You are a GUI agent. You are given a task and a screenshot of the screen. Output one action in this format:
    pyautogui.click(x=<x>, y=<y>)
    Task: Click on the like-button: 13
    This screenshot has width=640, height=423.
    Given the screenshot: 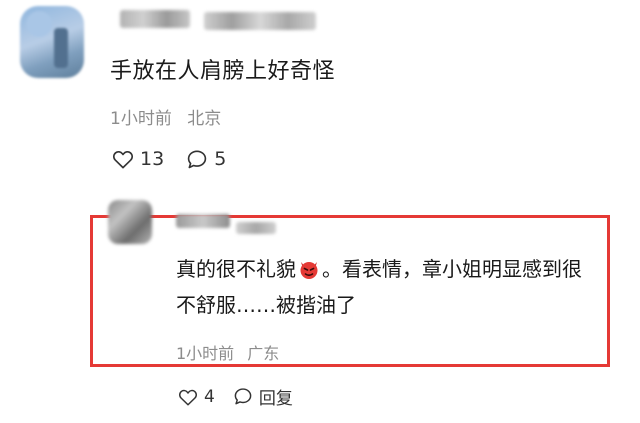 What is the action you would take?
    pyautogui.click(x=138, y=159)
    